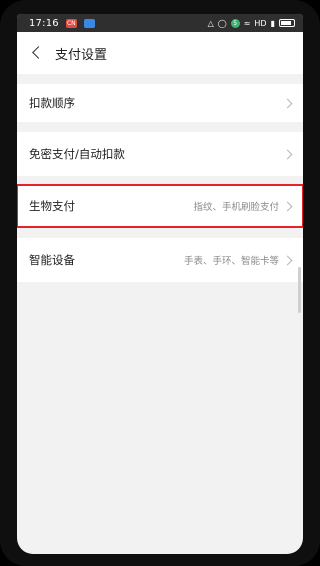 This screenshot has width=320, height=566. I want to click on alarm-icon: ◯, so click(222, 23).